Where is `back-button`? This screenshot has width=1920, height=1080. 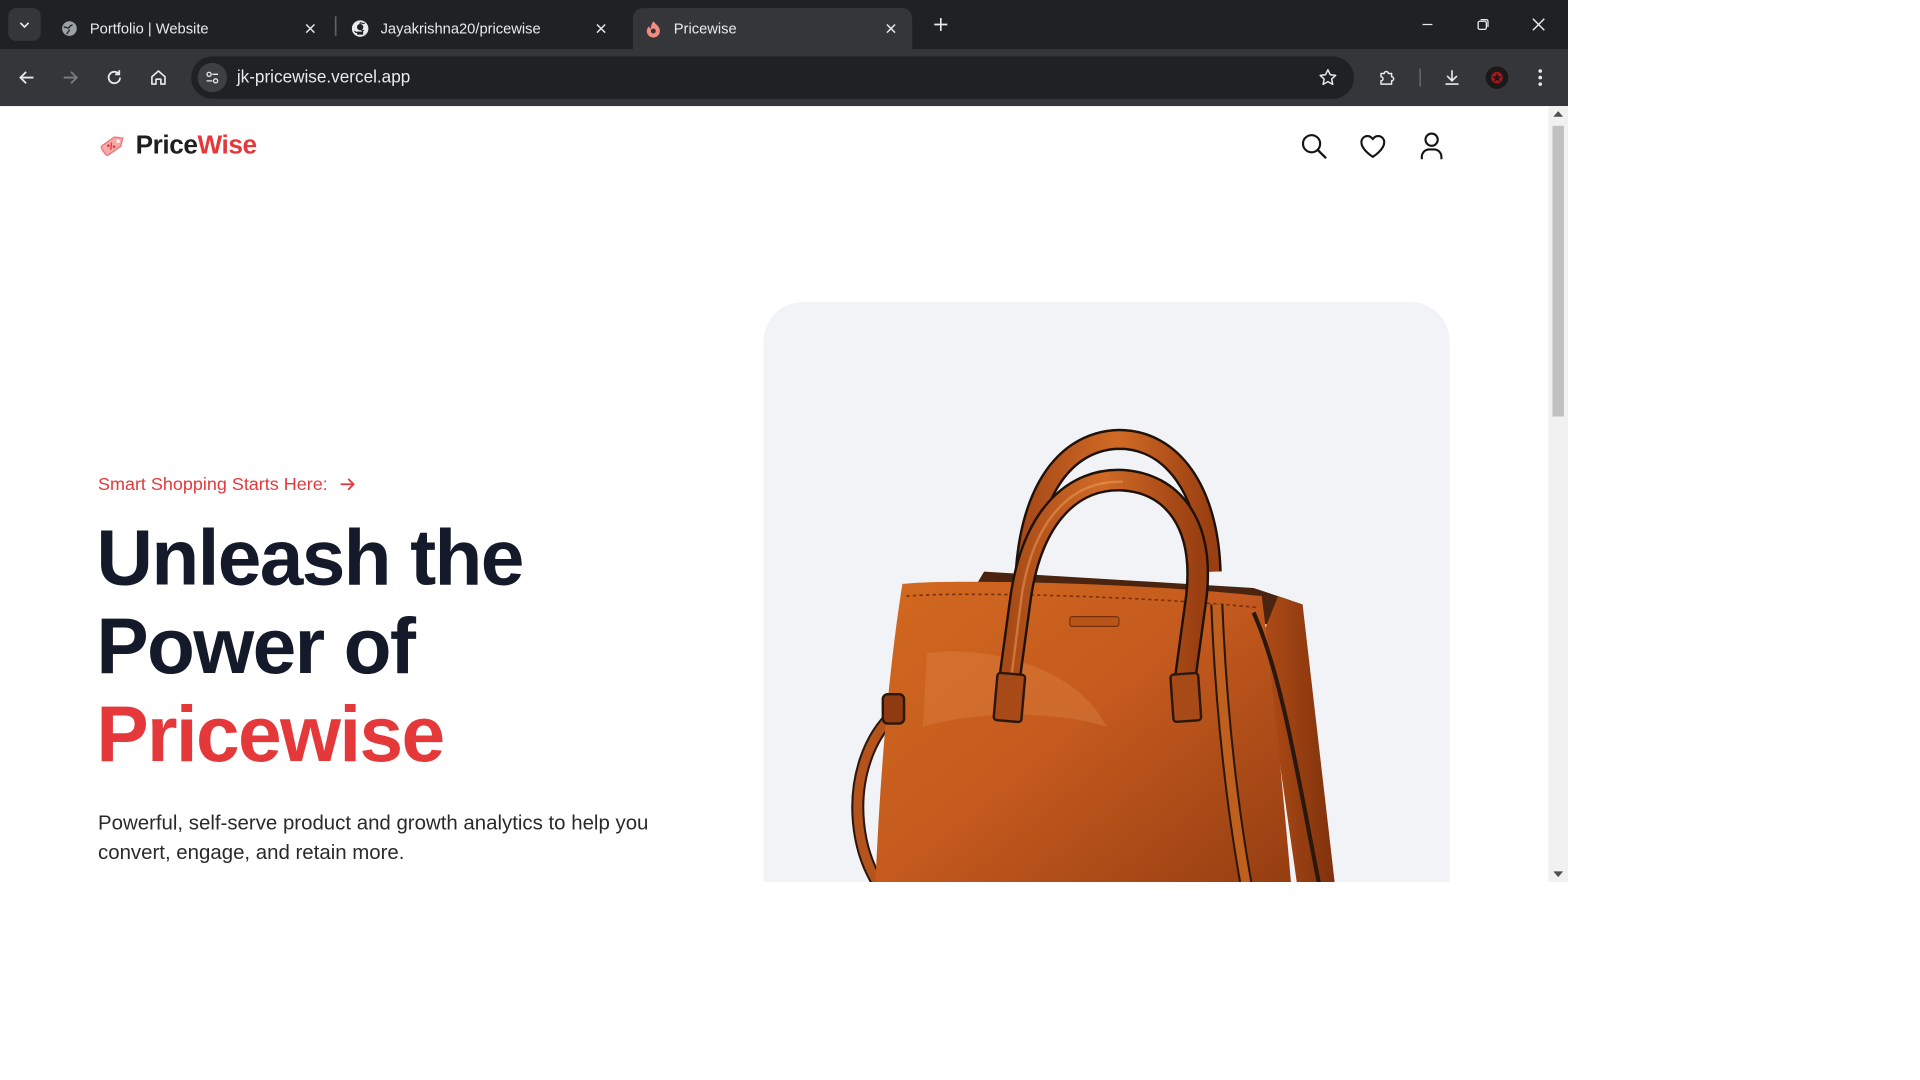 back-button is located at coordinates (27, 77).